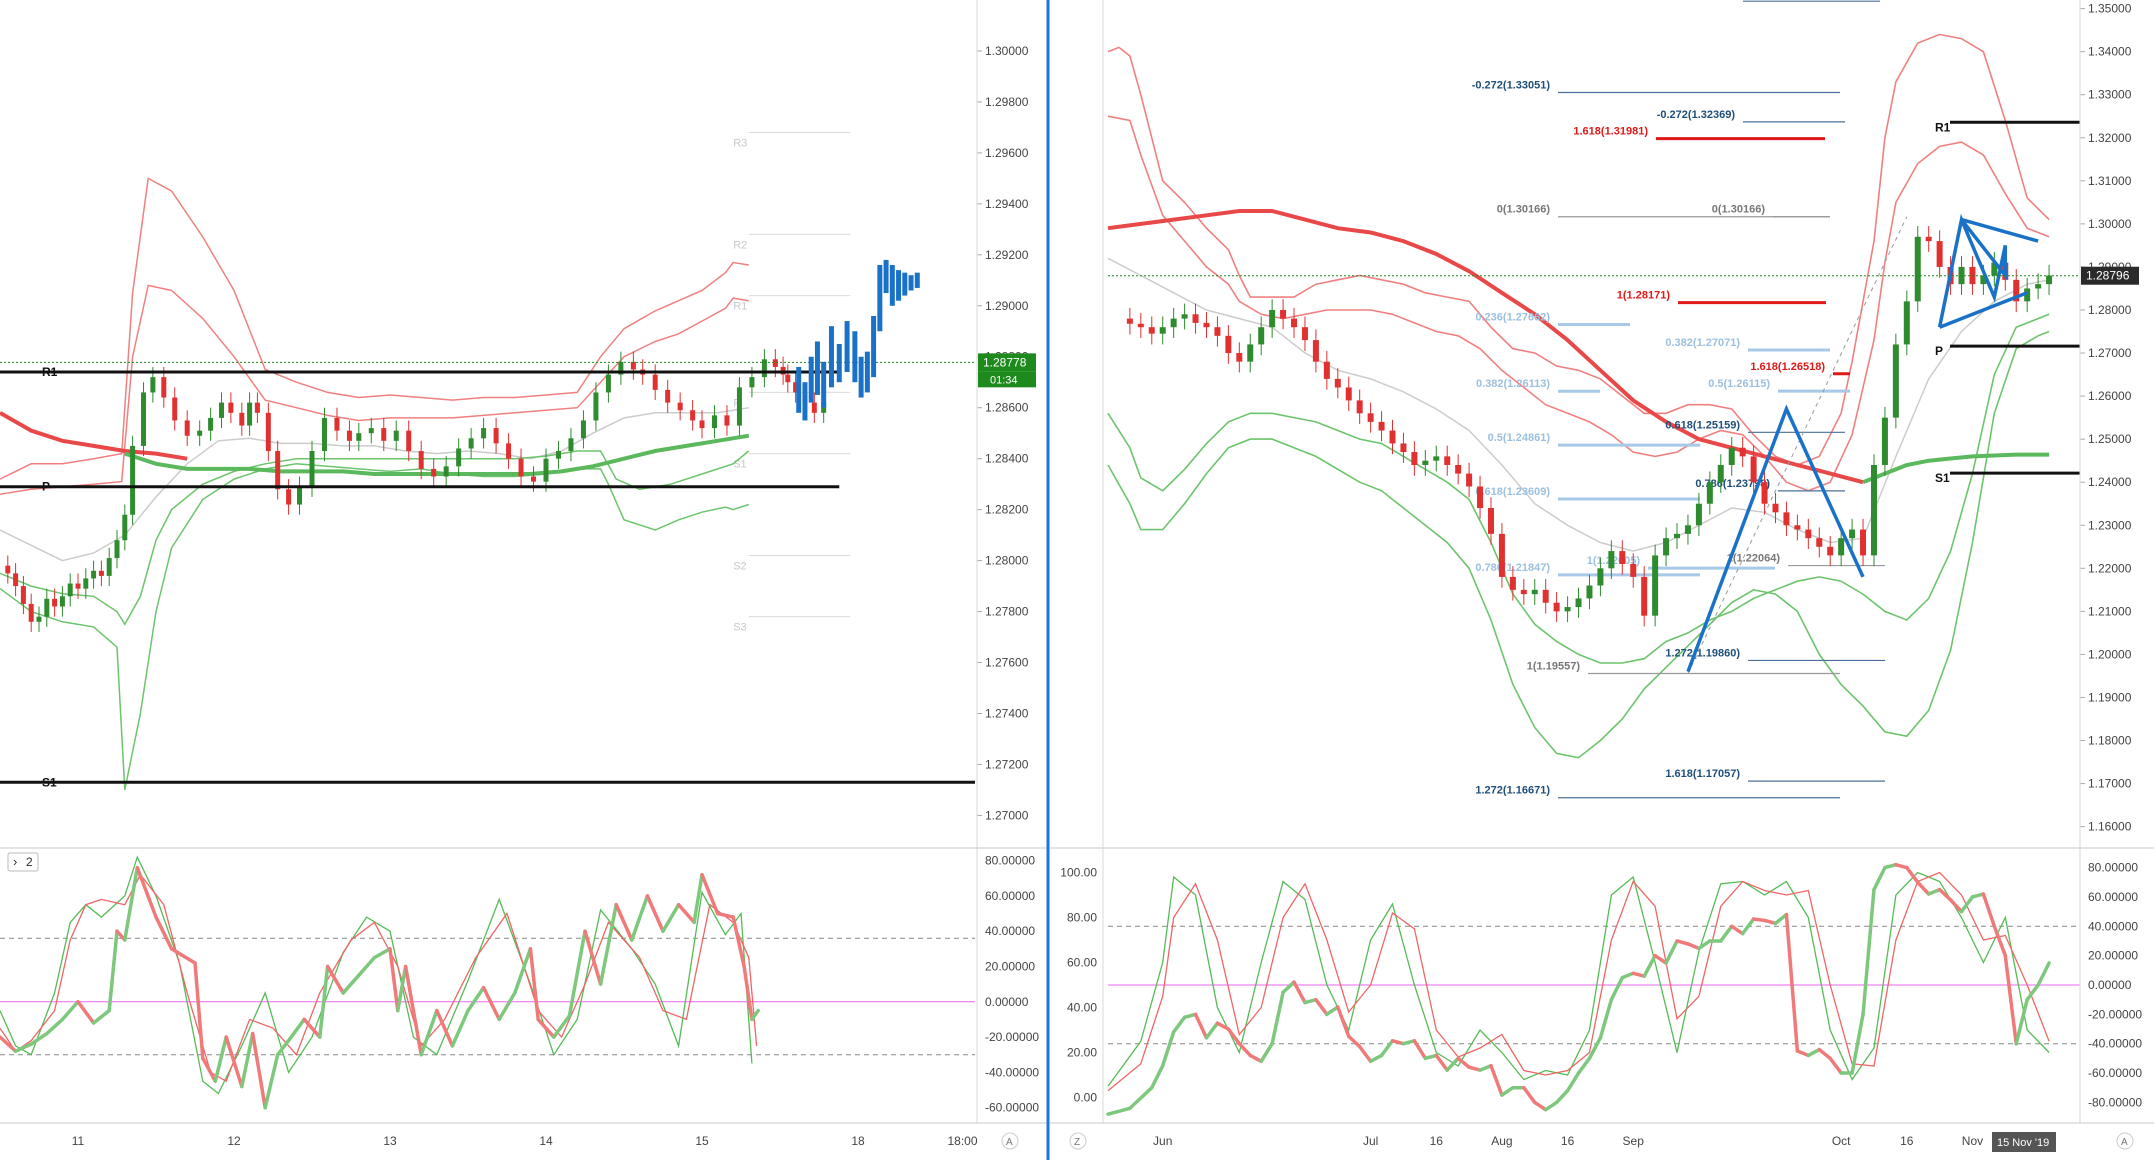 This screenshot has width=2154, height=1160. I want to click on left-price-tick-label: 1.29800, so click(1007, 102).